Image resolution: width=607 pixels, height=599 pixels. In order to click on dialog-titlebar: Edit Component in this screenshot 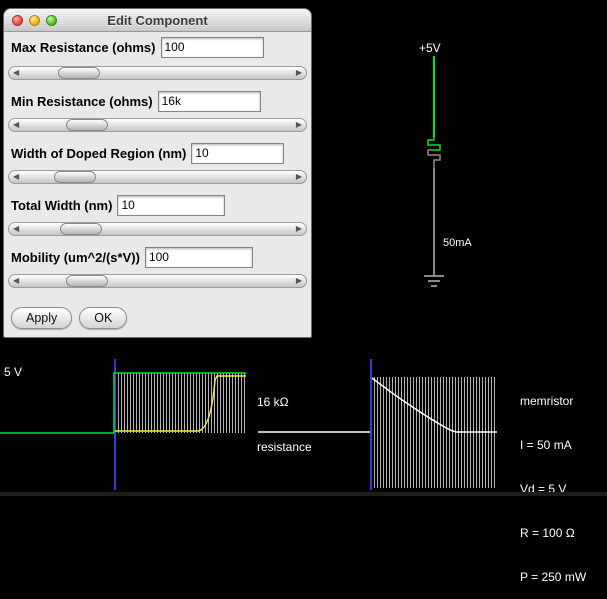, I will do `click(157, 20)`.